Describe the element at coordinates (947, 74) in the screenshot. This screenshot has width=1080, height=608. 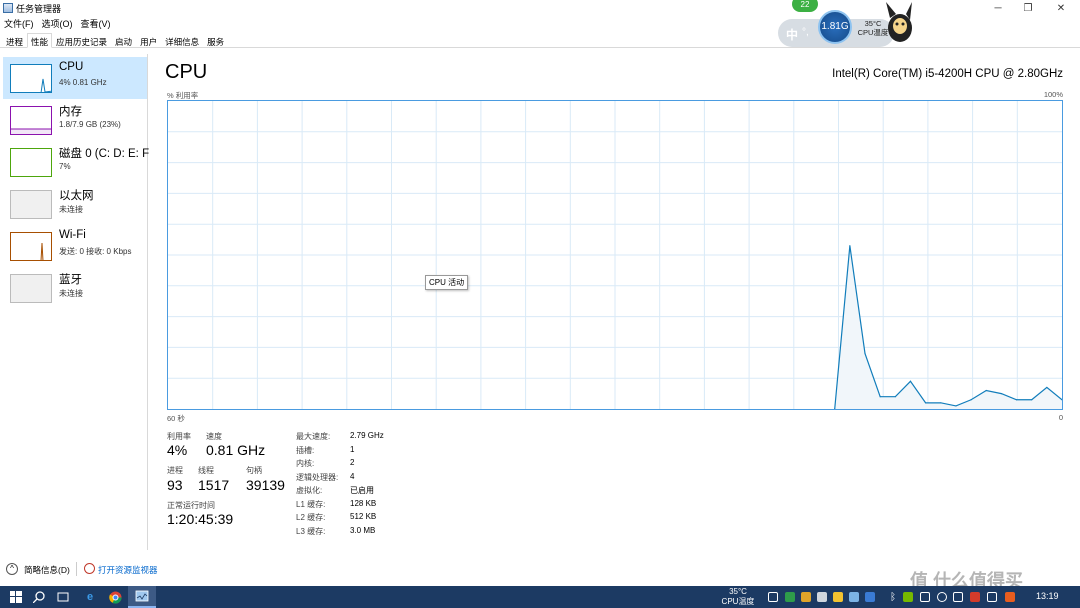
I see `cpu-model-name: Intel(R) Core(TM) i5-4200H CPU @ 2.80GHz` at that location.